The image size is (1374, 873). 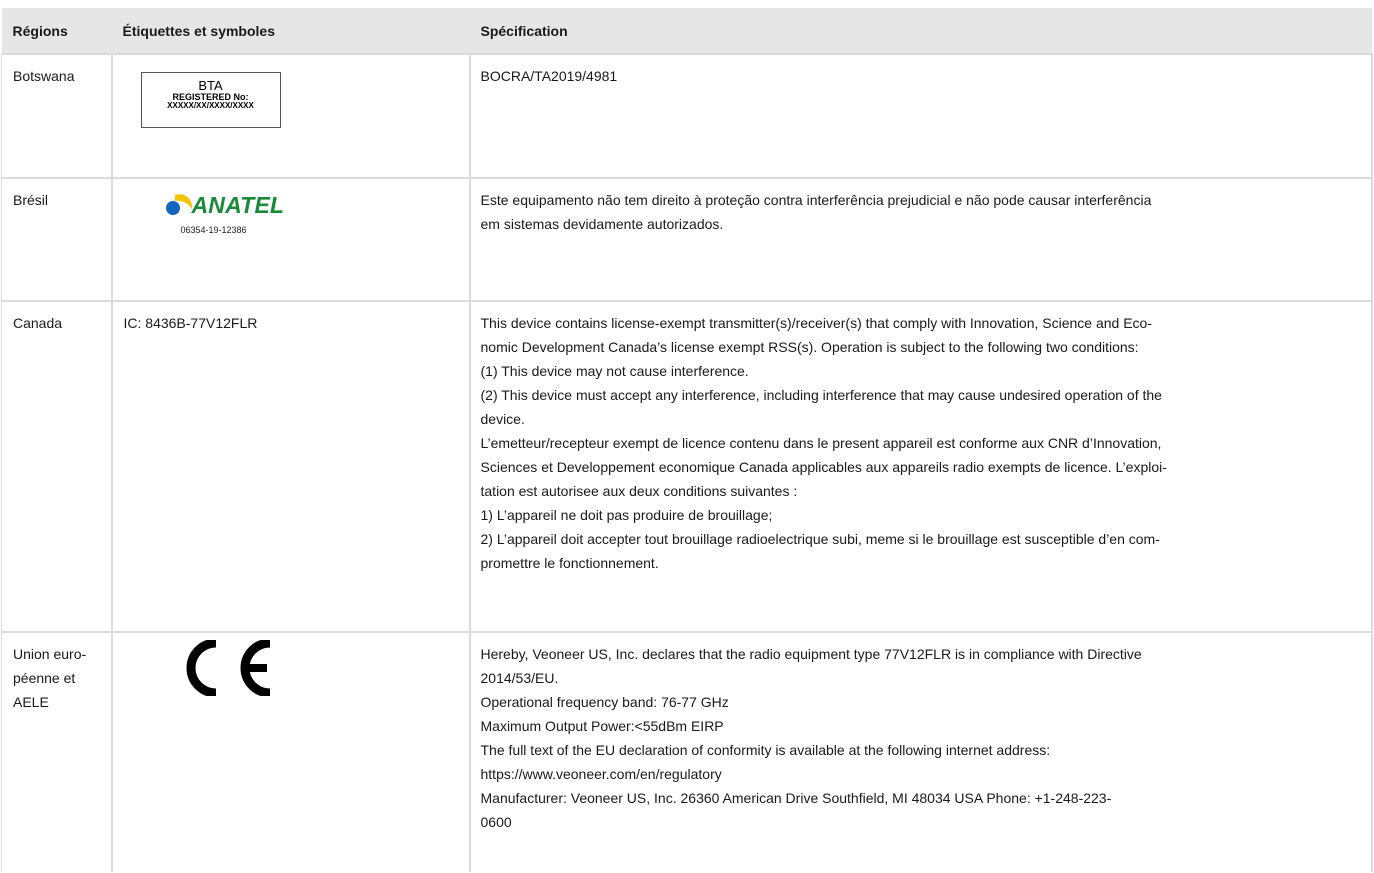 I want to click on ic-certification-number: IC: 8436B-77V12FLR, so click(x=190, y=323).